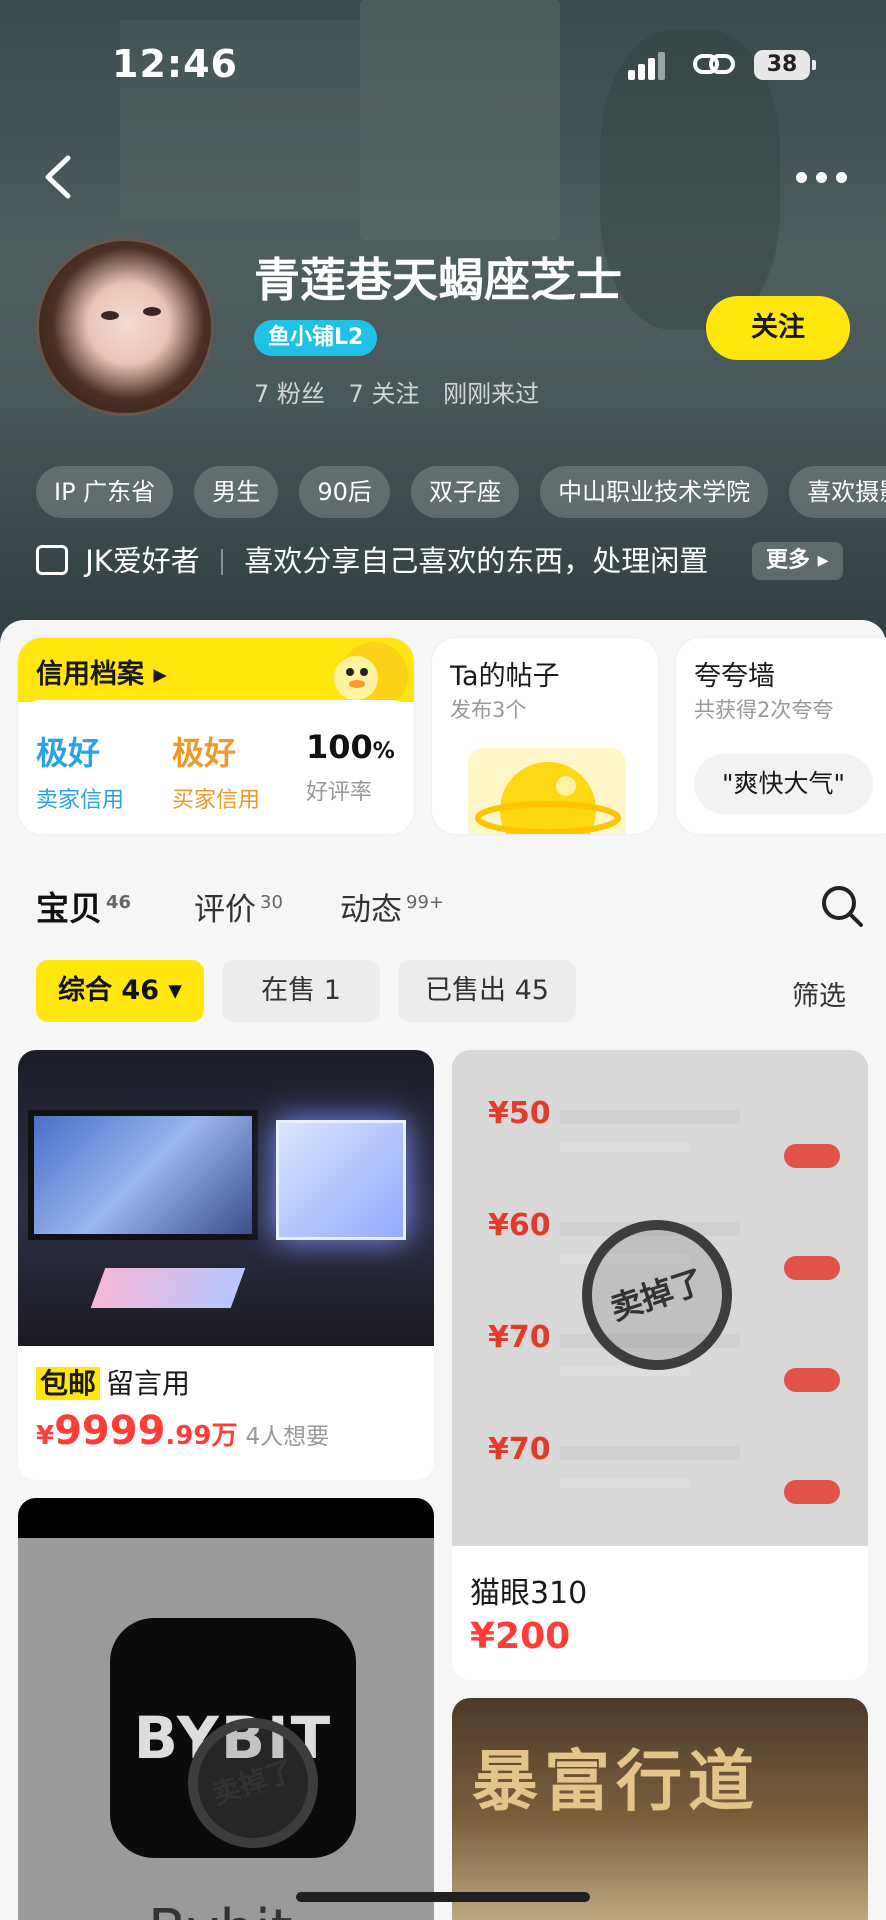 The width and height of the screenshot is (886, 1920). Describe the element at coordinates (520, 1636) in the screenshot. I see `product-price: ¥200` at that location.